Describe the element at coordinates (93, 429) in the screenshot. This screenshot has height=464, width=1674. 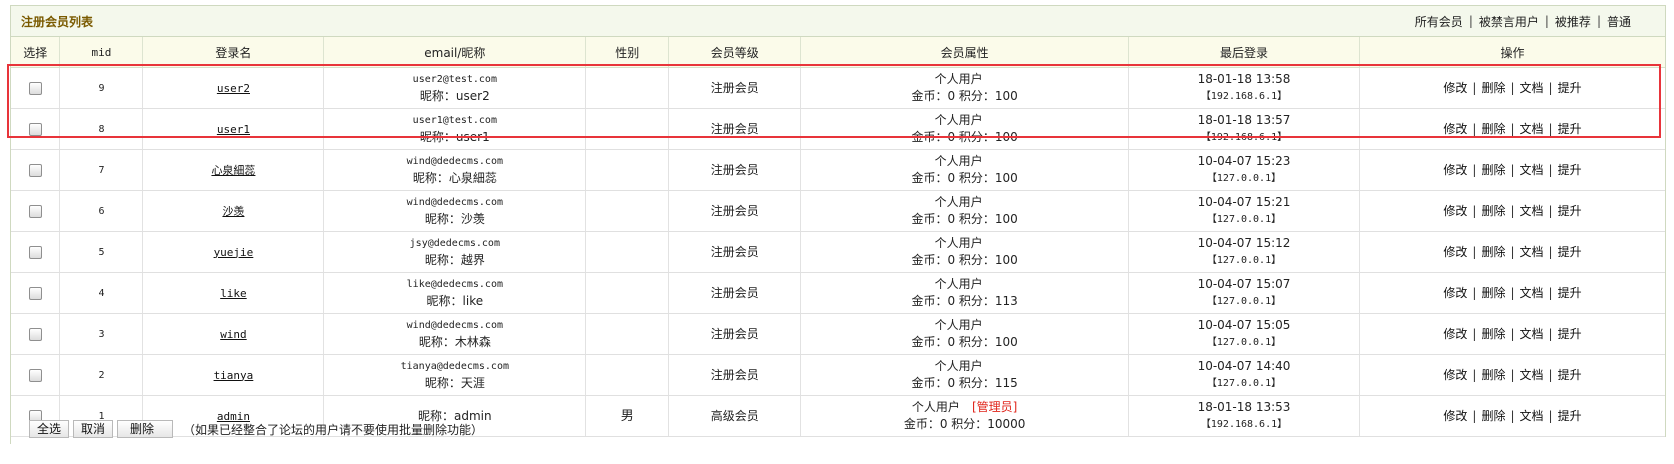
I see `cancel-button: 取消` at that location.